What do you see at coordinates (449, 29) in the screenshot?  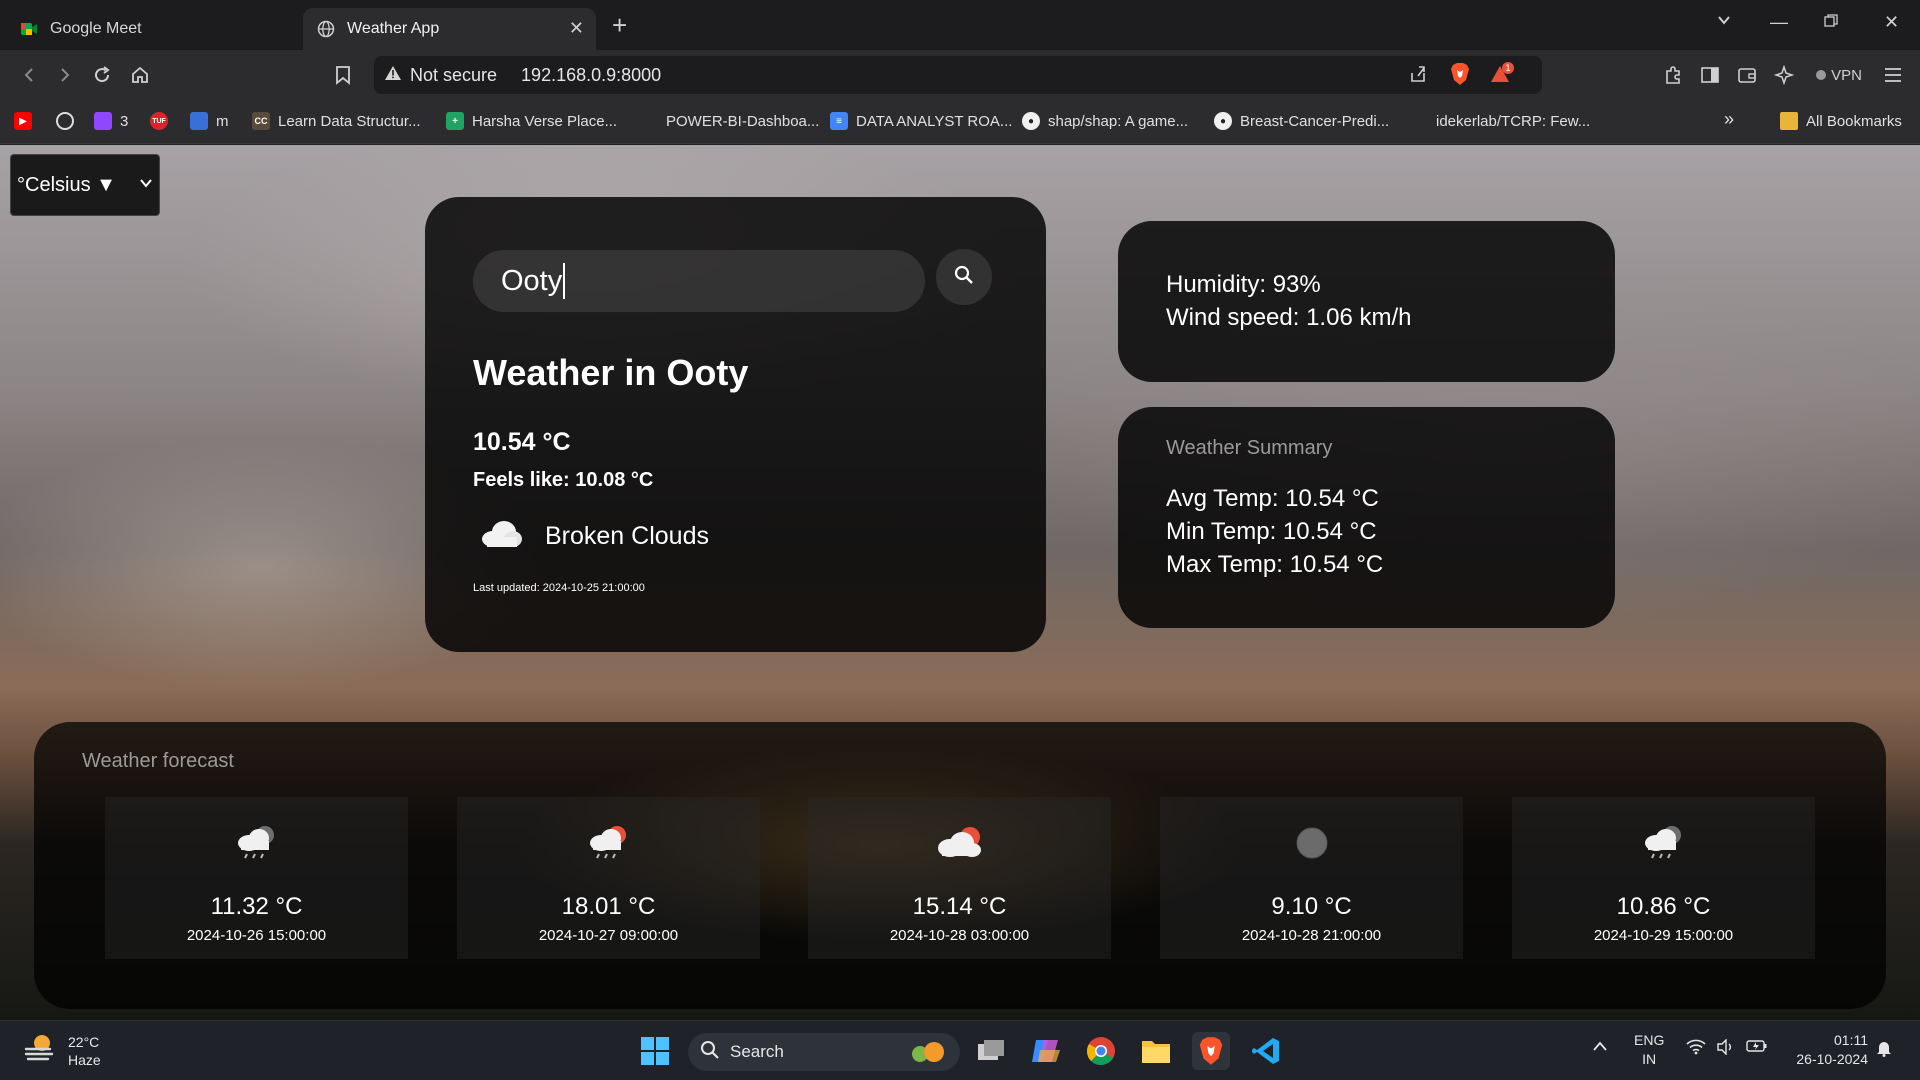 I see `tab-weather-app: Weather App ✕` at bounding box center [449, 29].